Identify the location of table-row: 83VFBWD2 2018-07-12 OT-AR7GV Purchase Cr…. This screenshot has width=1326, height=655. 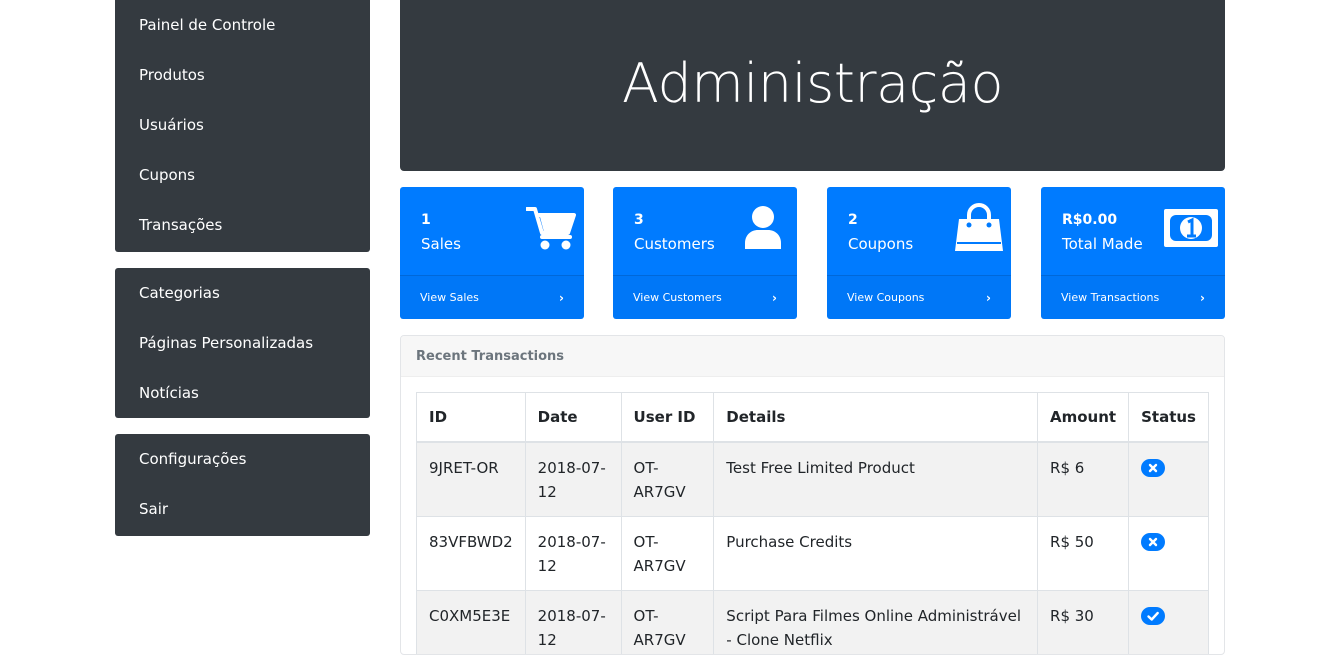
(812, 553).